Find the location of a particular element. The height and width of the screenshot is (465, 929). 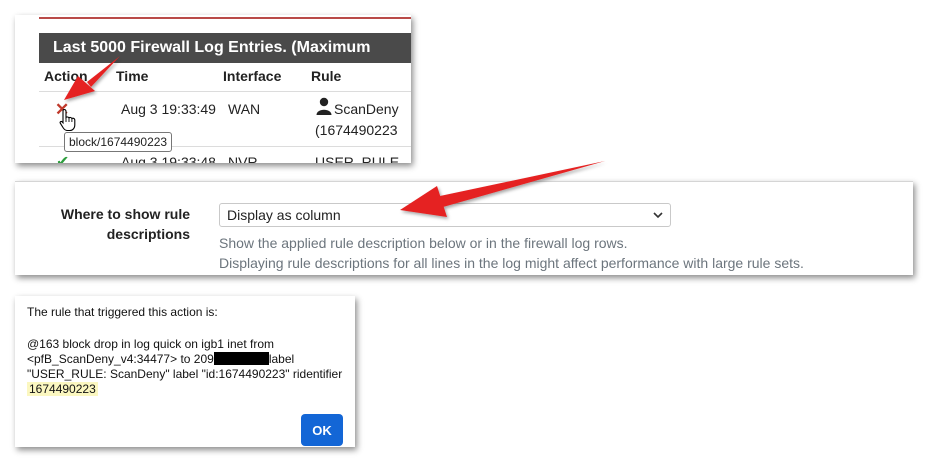

ok-button: OK is located at coordinates (322, 430).